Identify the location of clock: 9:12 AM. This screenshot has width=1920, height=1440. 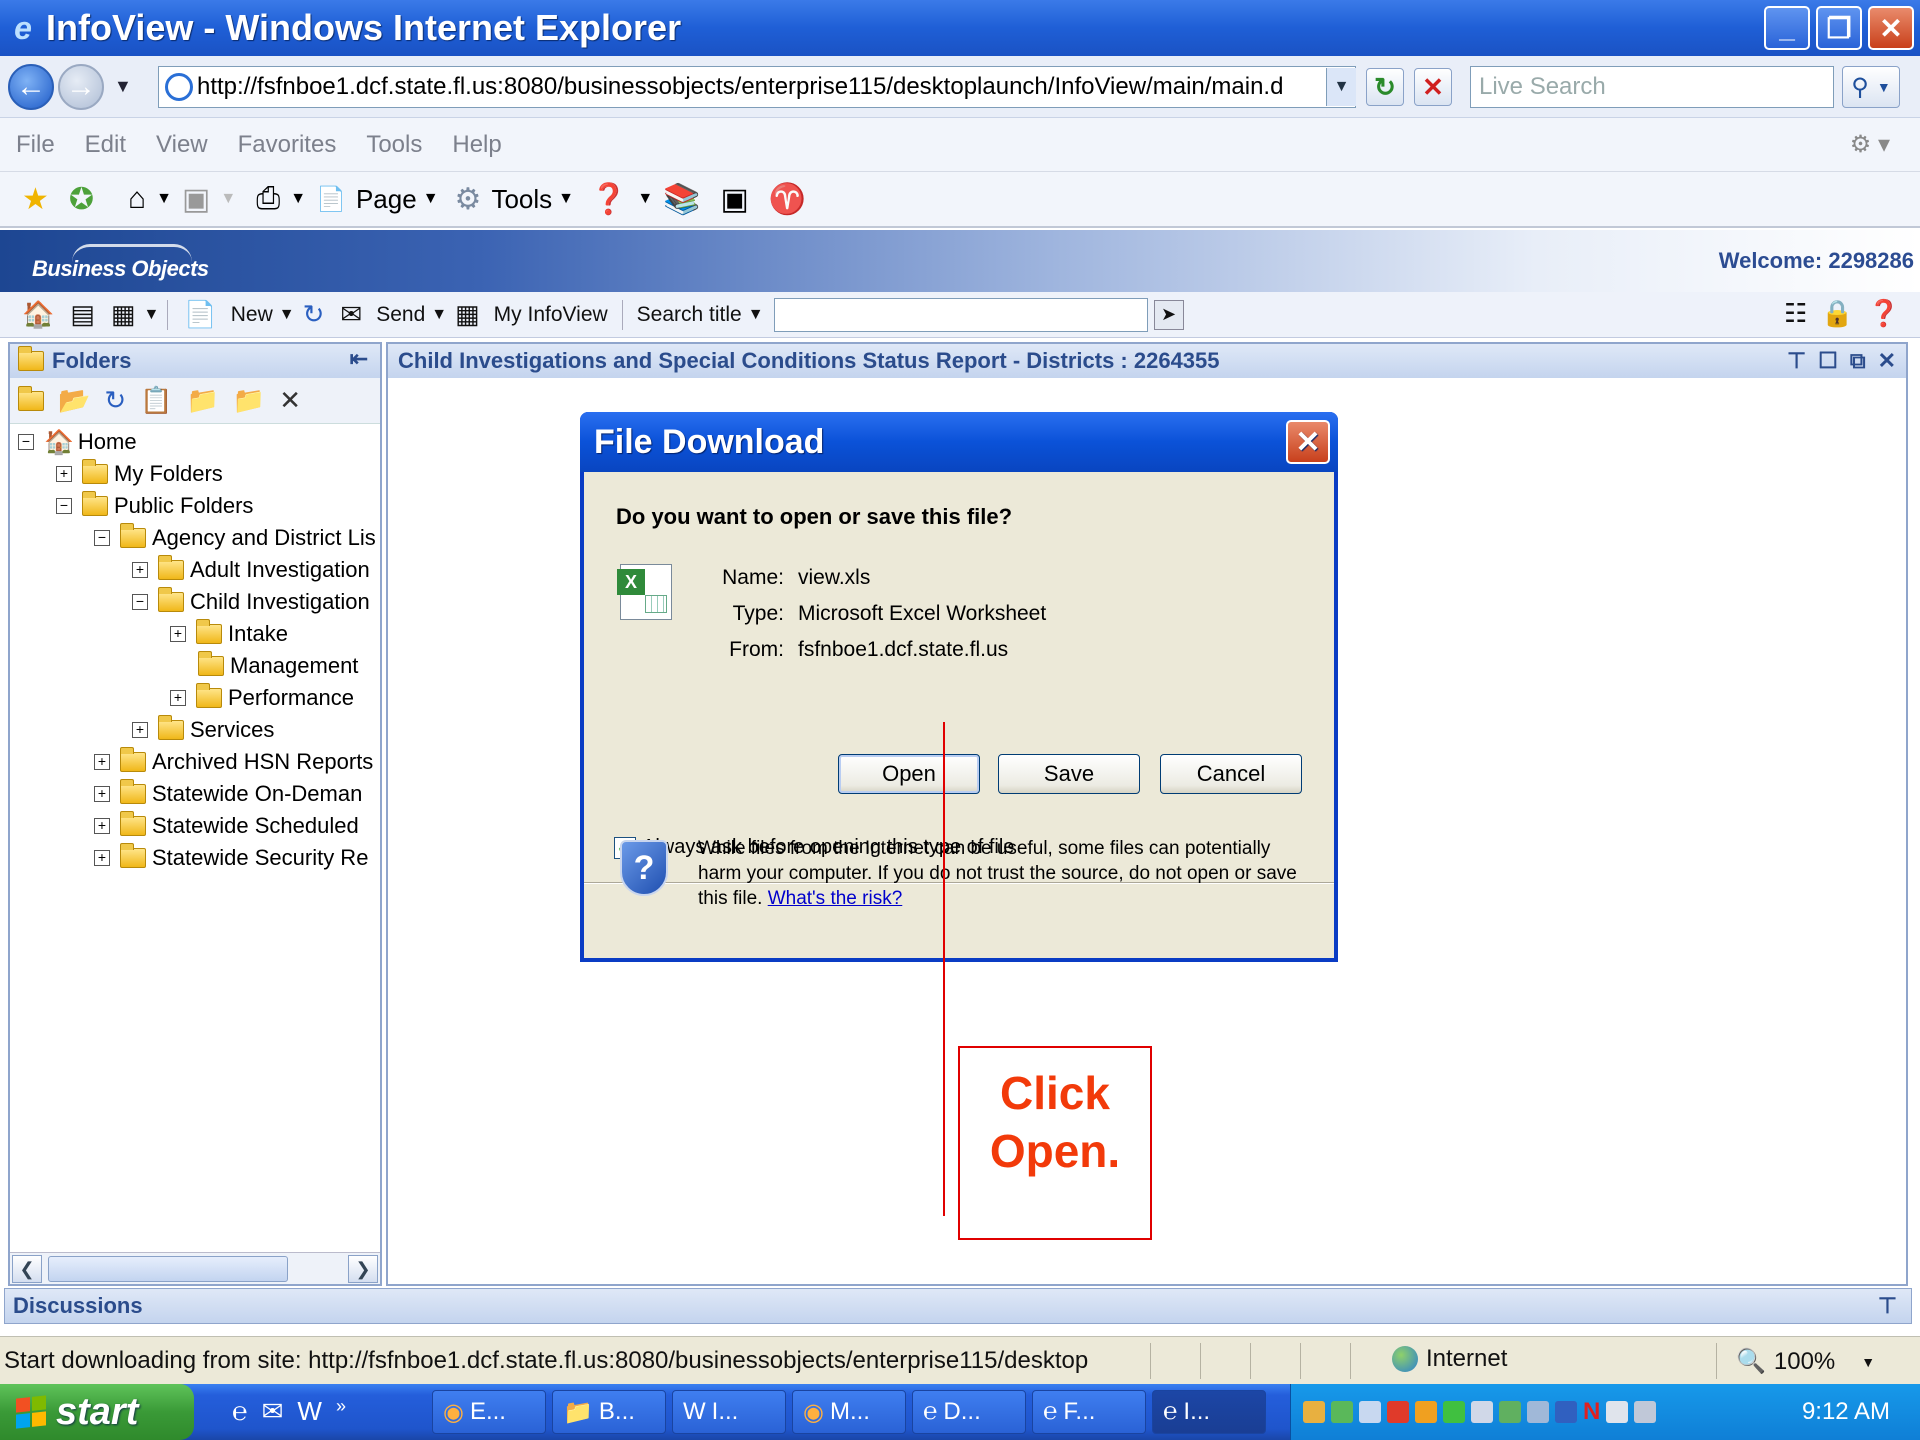
(1846, 1412).